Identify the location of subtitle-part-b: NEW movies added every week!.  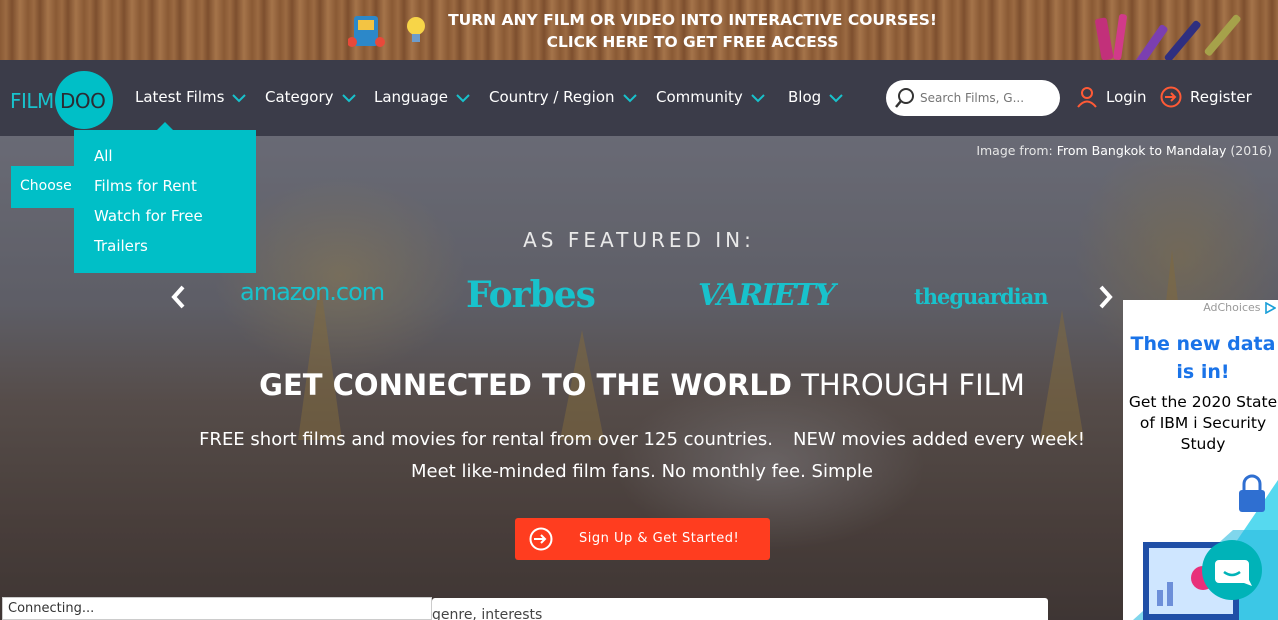
(939, 439).